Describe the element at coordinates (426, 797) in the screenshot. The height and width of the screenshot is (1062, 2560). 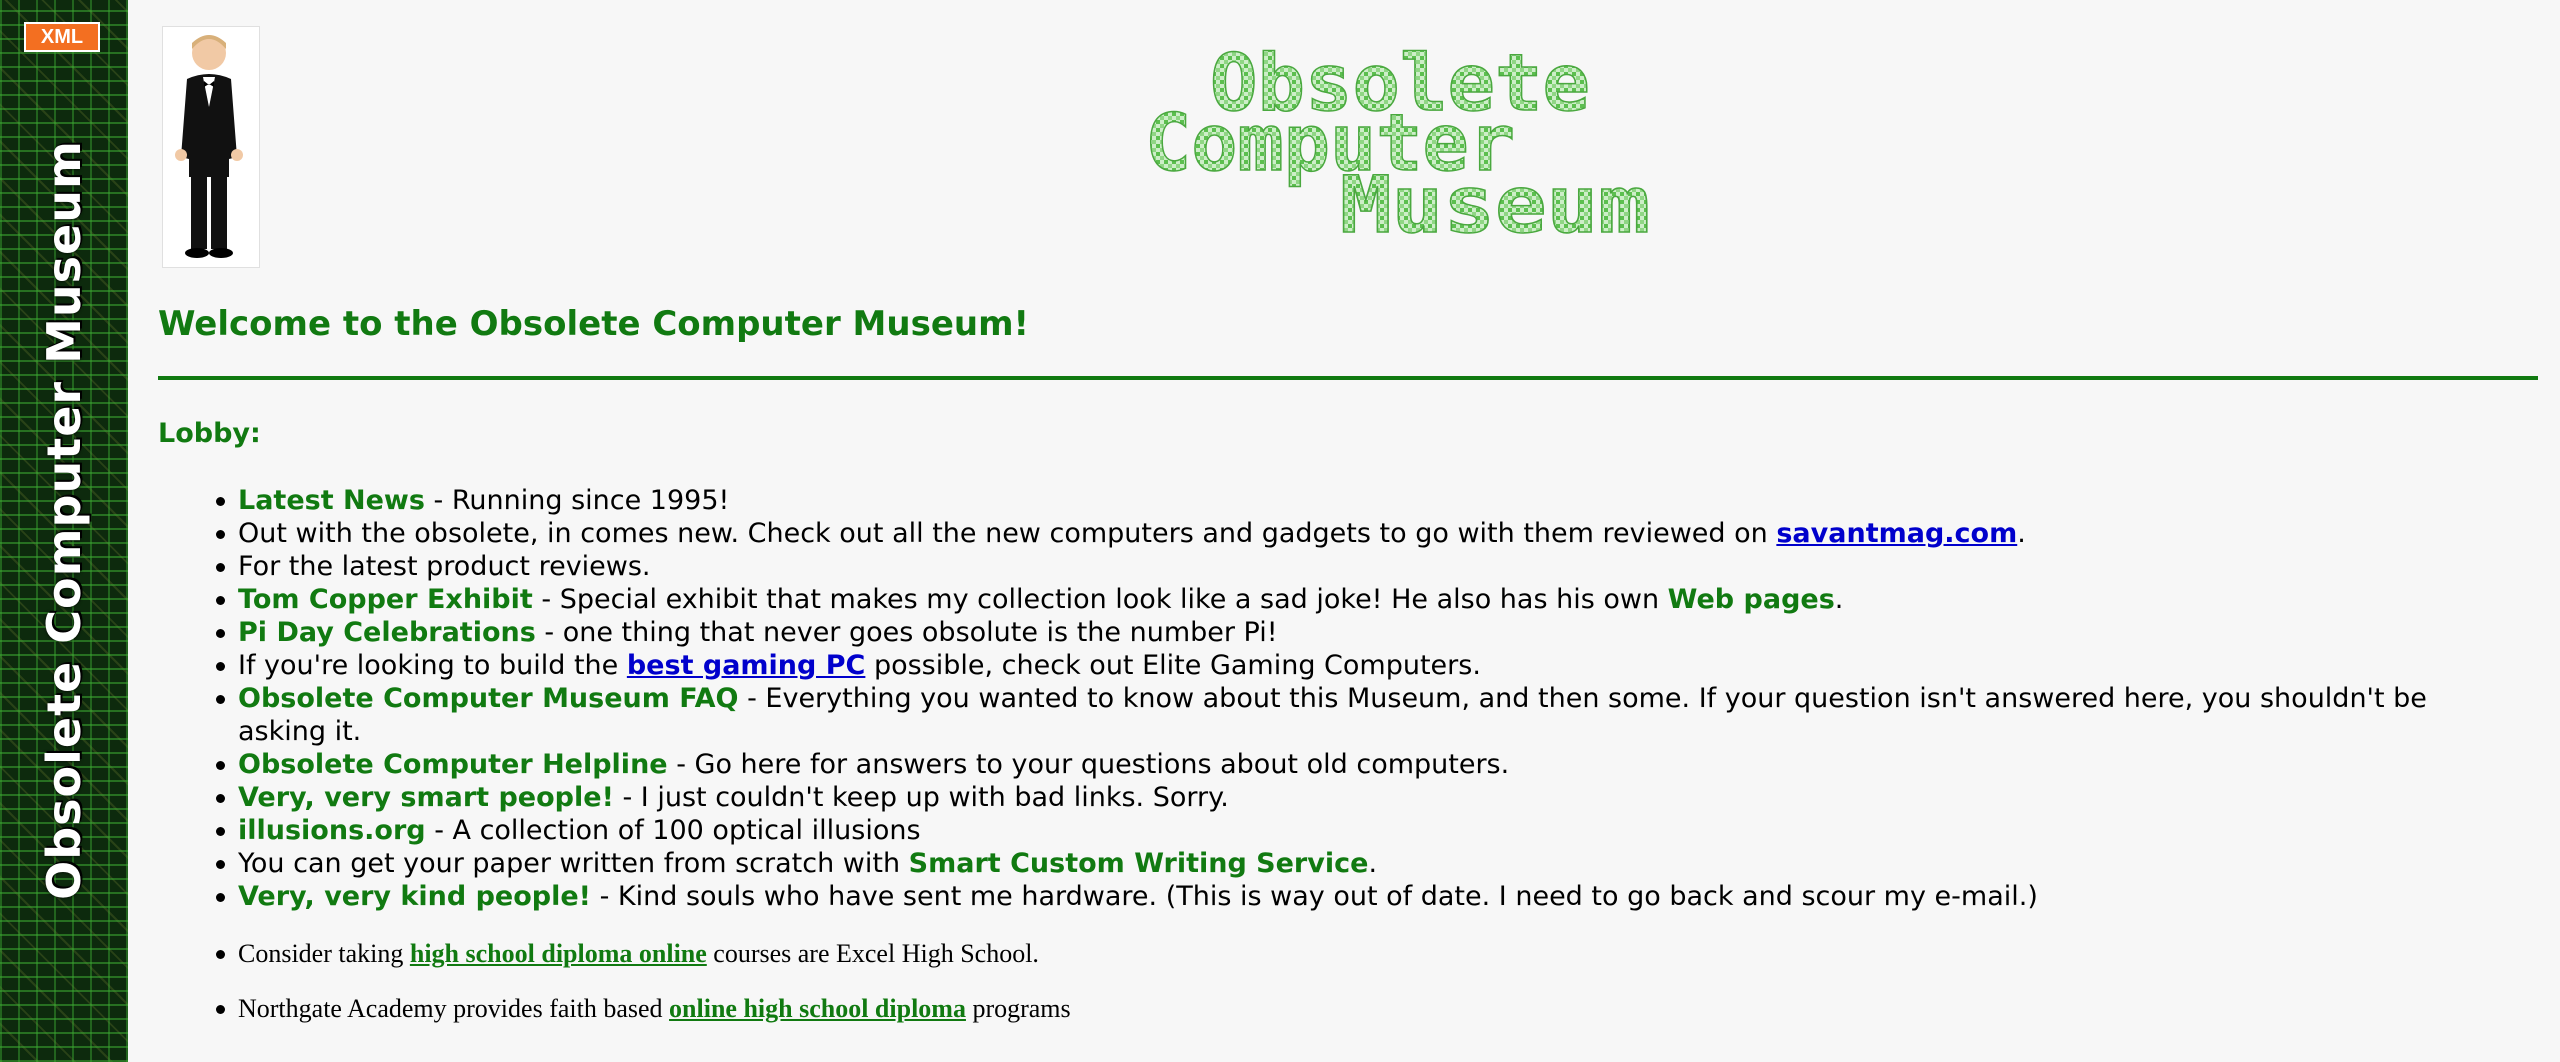
I see `smart-people-link: Very, very smart people!` at that location.